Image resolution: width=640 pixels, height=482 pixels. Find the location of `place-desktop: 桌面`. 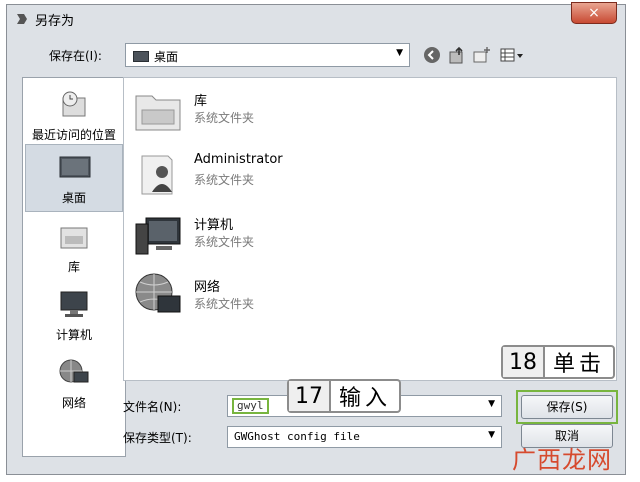

place-desktop: 桌面 is located at coordinates (74, 178).